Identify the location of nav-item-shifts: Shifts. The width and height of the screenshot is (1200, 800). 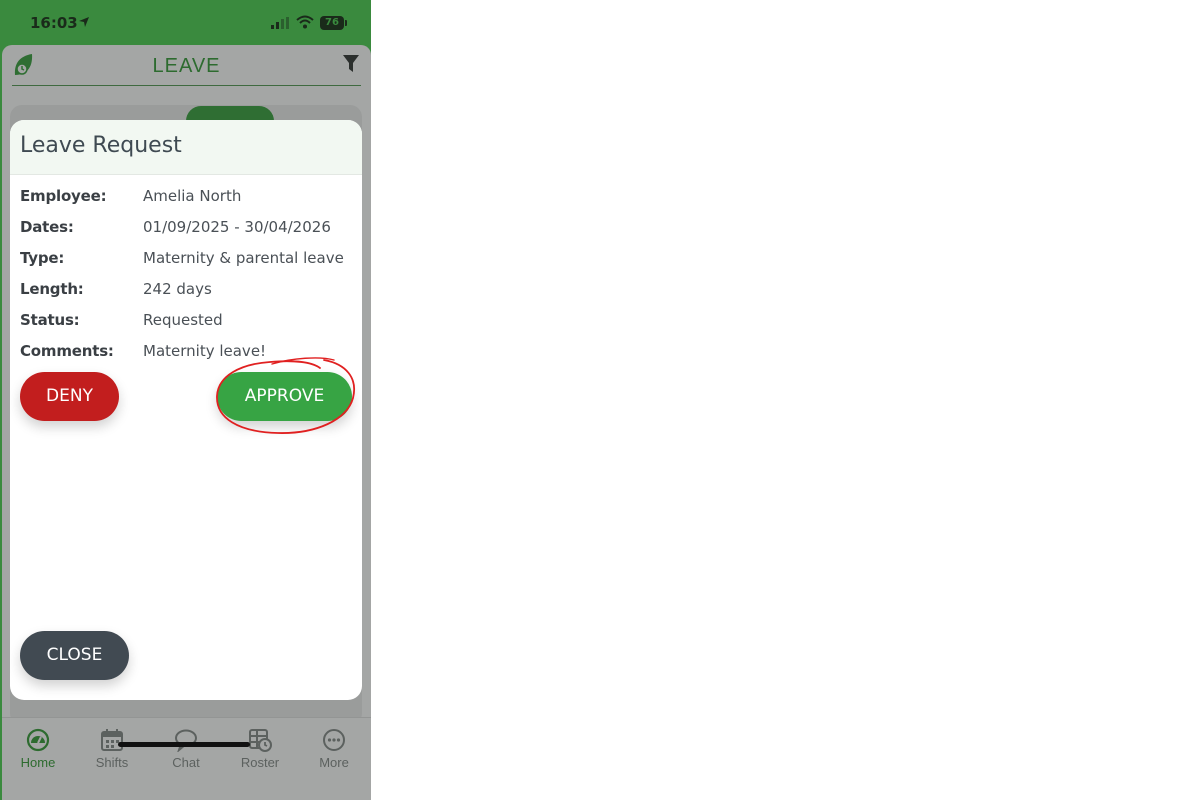
(112, 749).